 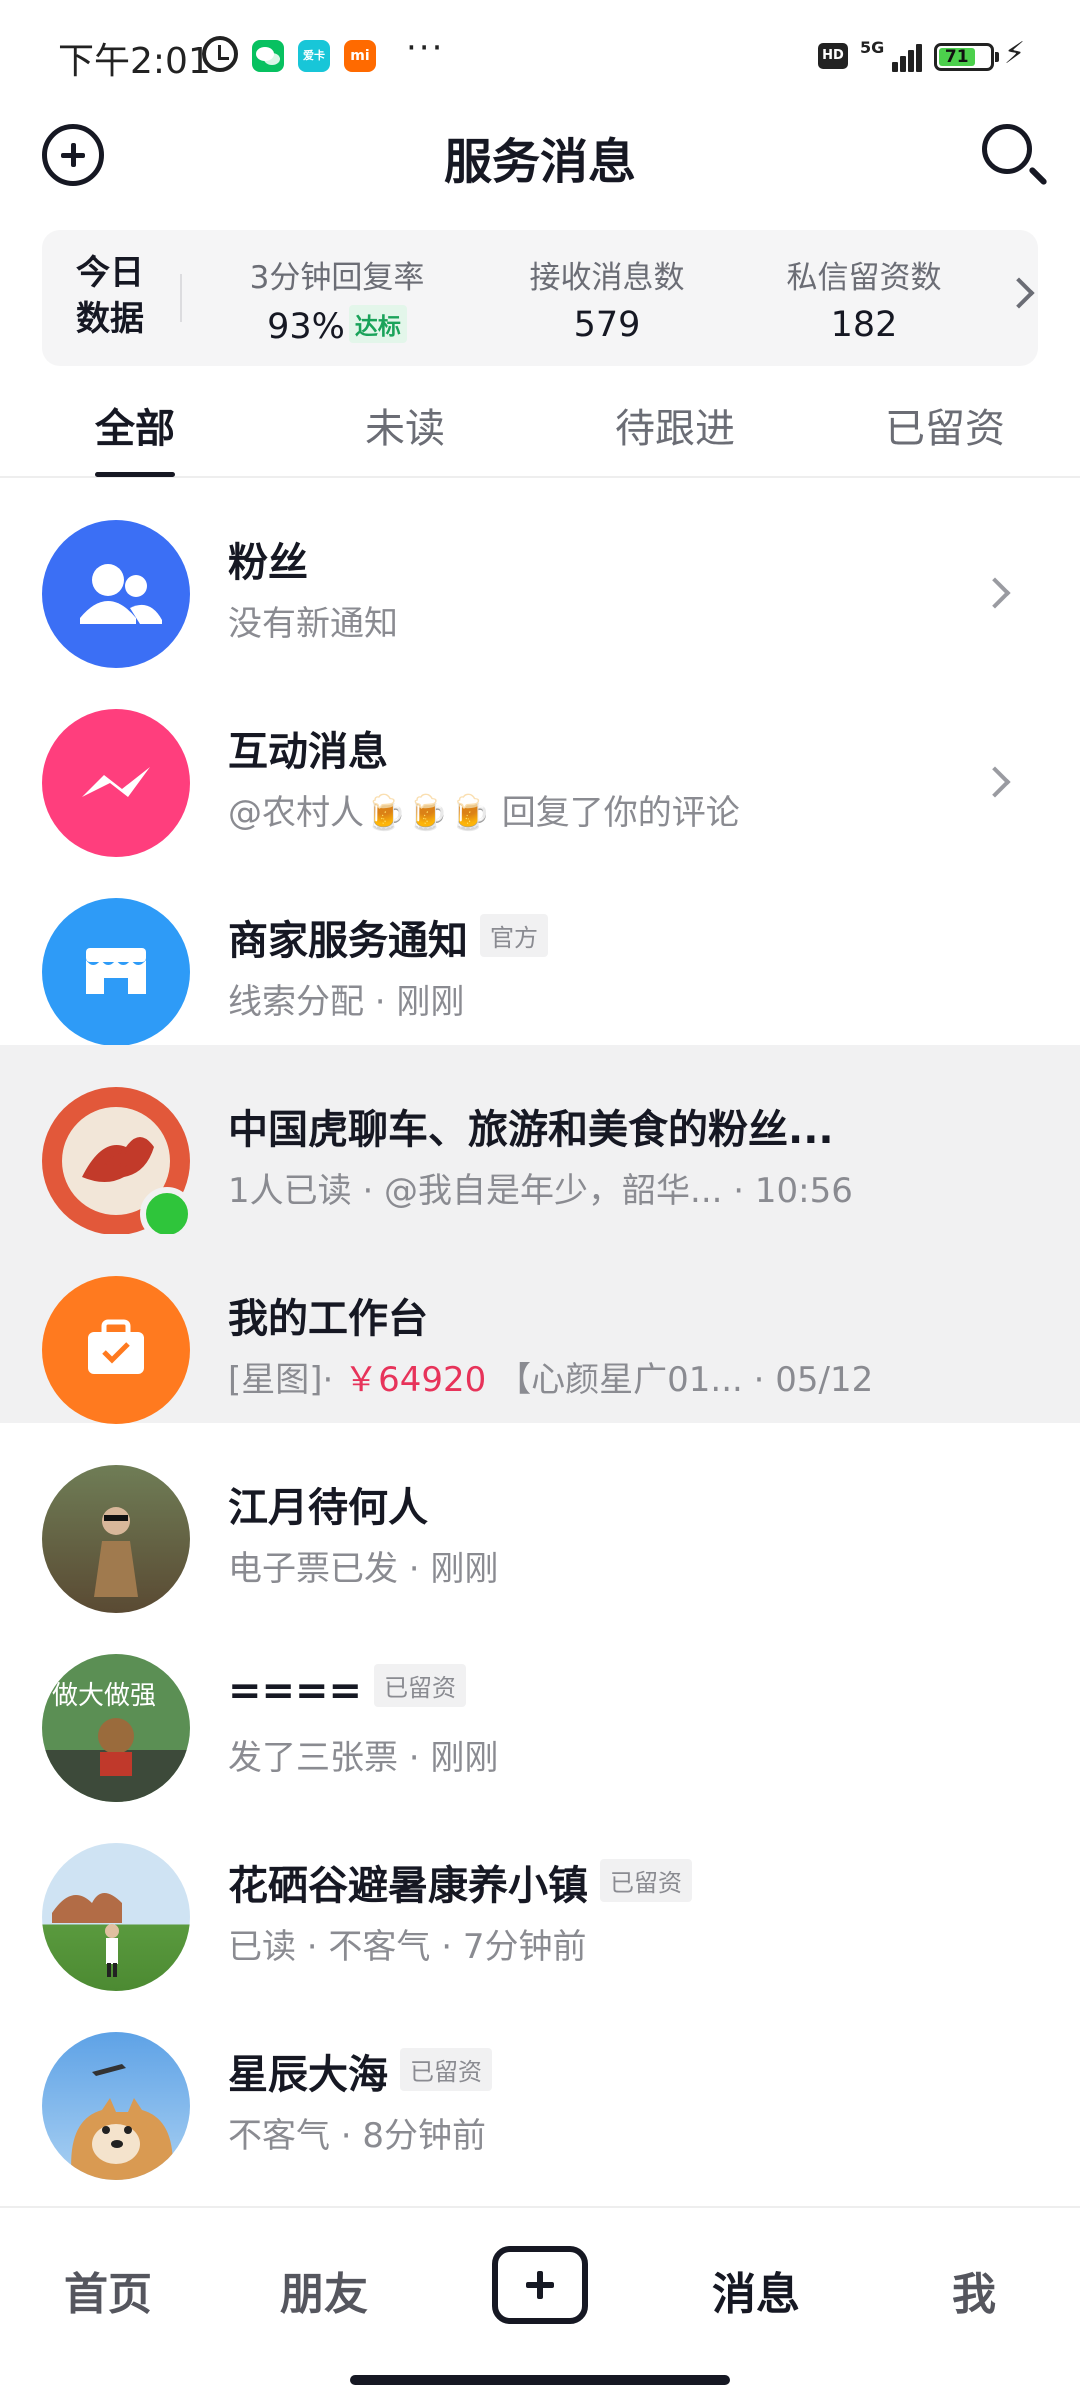 I want to click on list-item-title: 互动消息, so click(x=308, y=752).